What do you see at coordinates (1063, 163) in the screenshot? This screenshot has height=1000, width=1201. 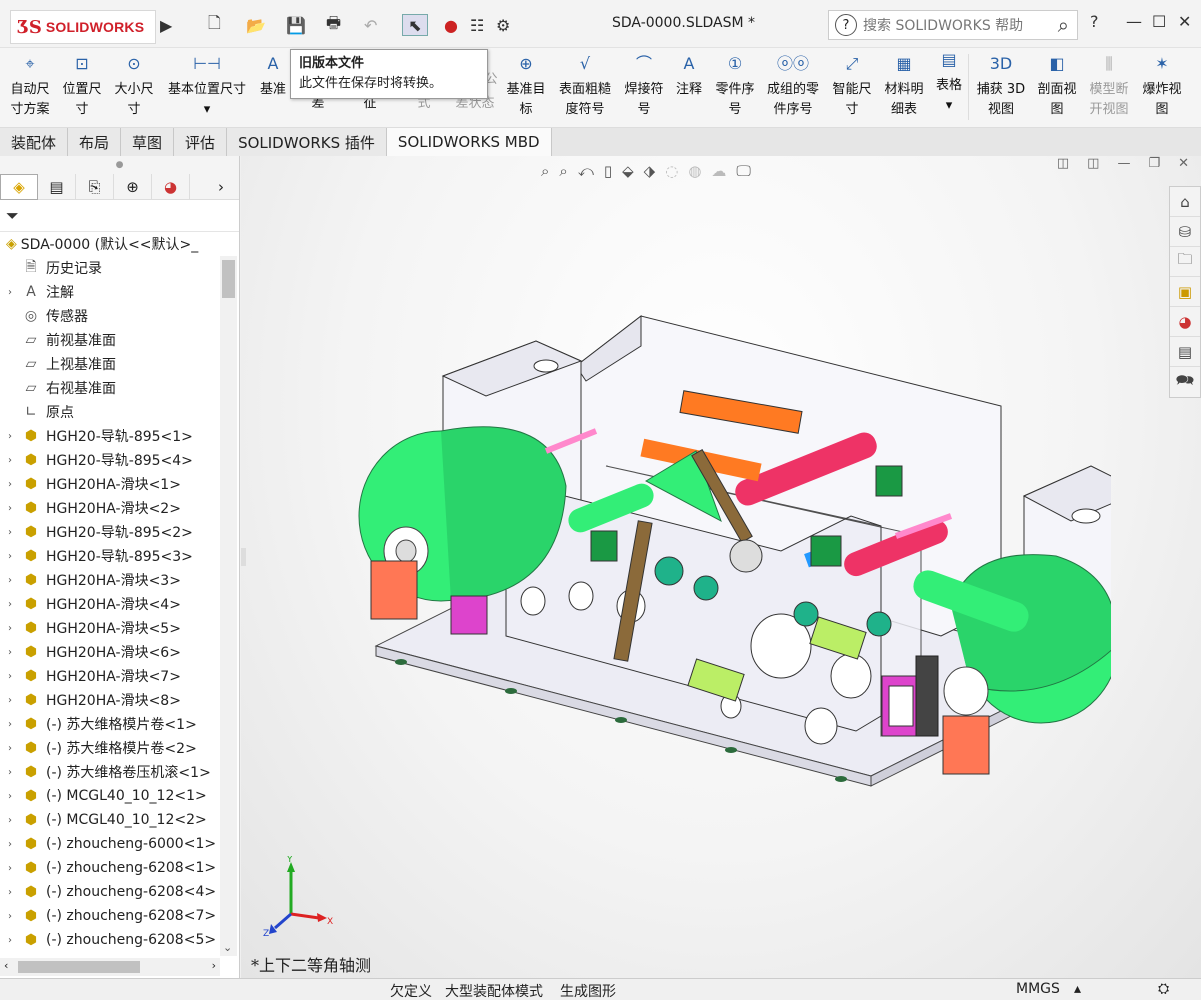 I see `tile-left-icon: ◫` at bounding box center [1063, 163].